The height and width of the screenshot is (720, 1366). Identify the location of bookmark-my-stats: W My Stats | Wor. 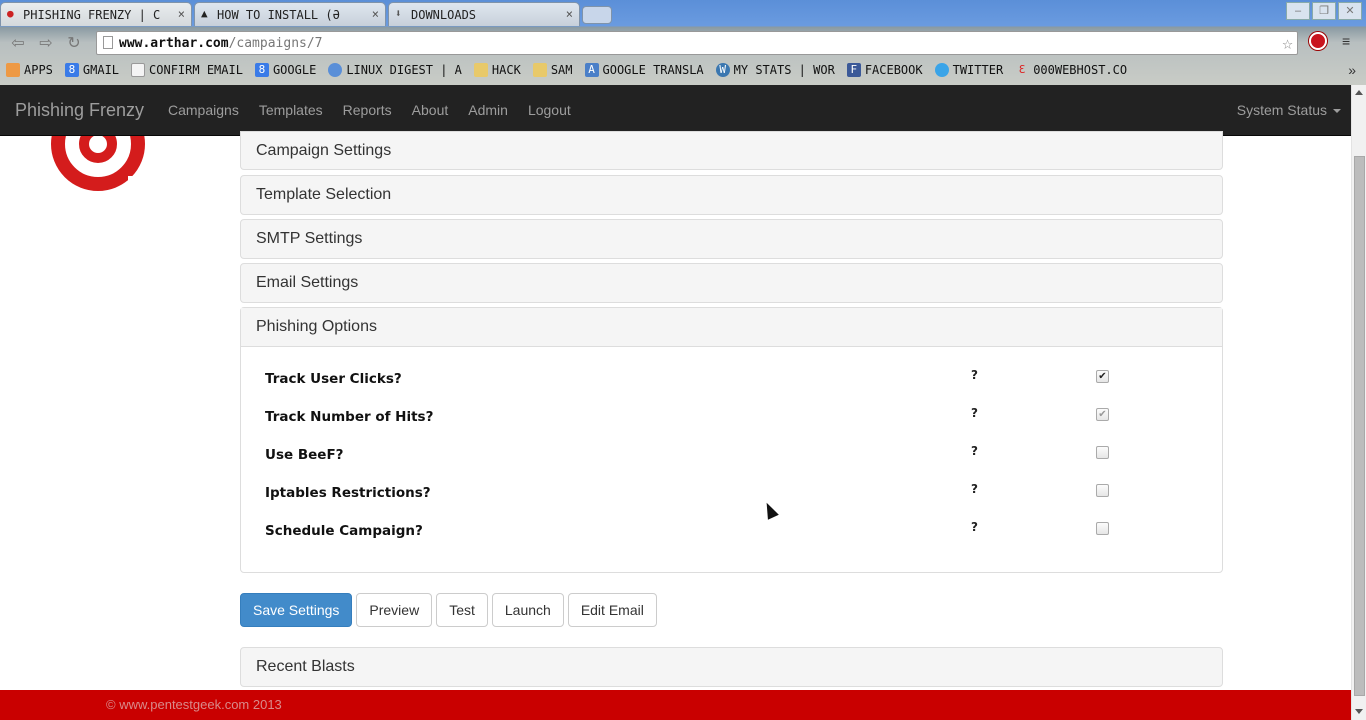
(775, 70).